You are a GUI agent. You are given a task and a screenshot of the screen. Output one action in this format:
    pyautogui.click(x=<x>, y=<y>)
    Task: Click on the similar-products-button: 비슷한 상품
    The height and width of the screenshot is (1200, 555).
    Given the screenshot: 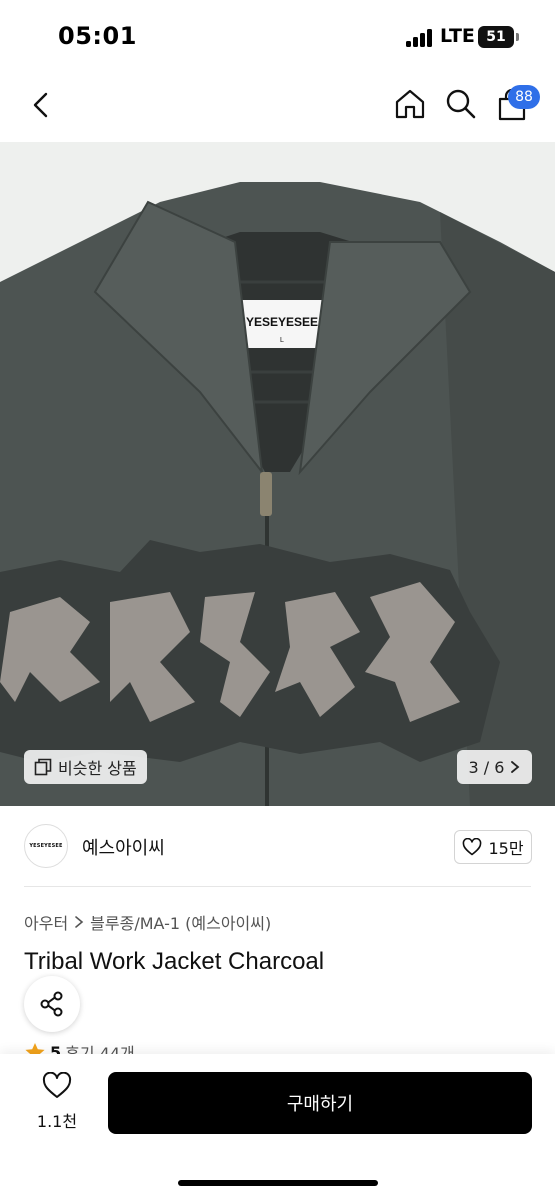 What is the action you would take?
    pyautogui.click(x=85, y=767)
    